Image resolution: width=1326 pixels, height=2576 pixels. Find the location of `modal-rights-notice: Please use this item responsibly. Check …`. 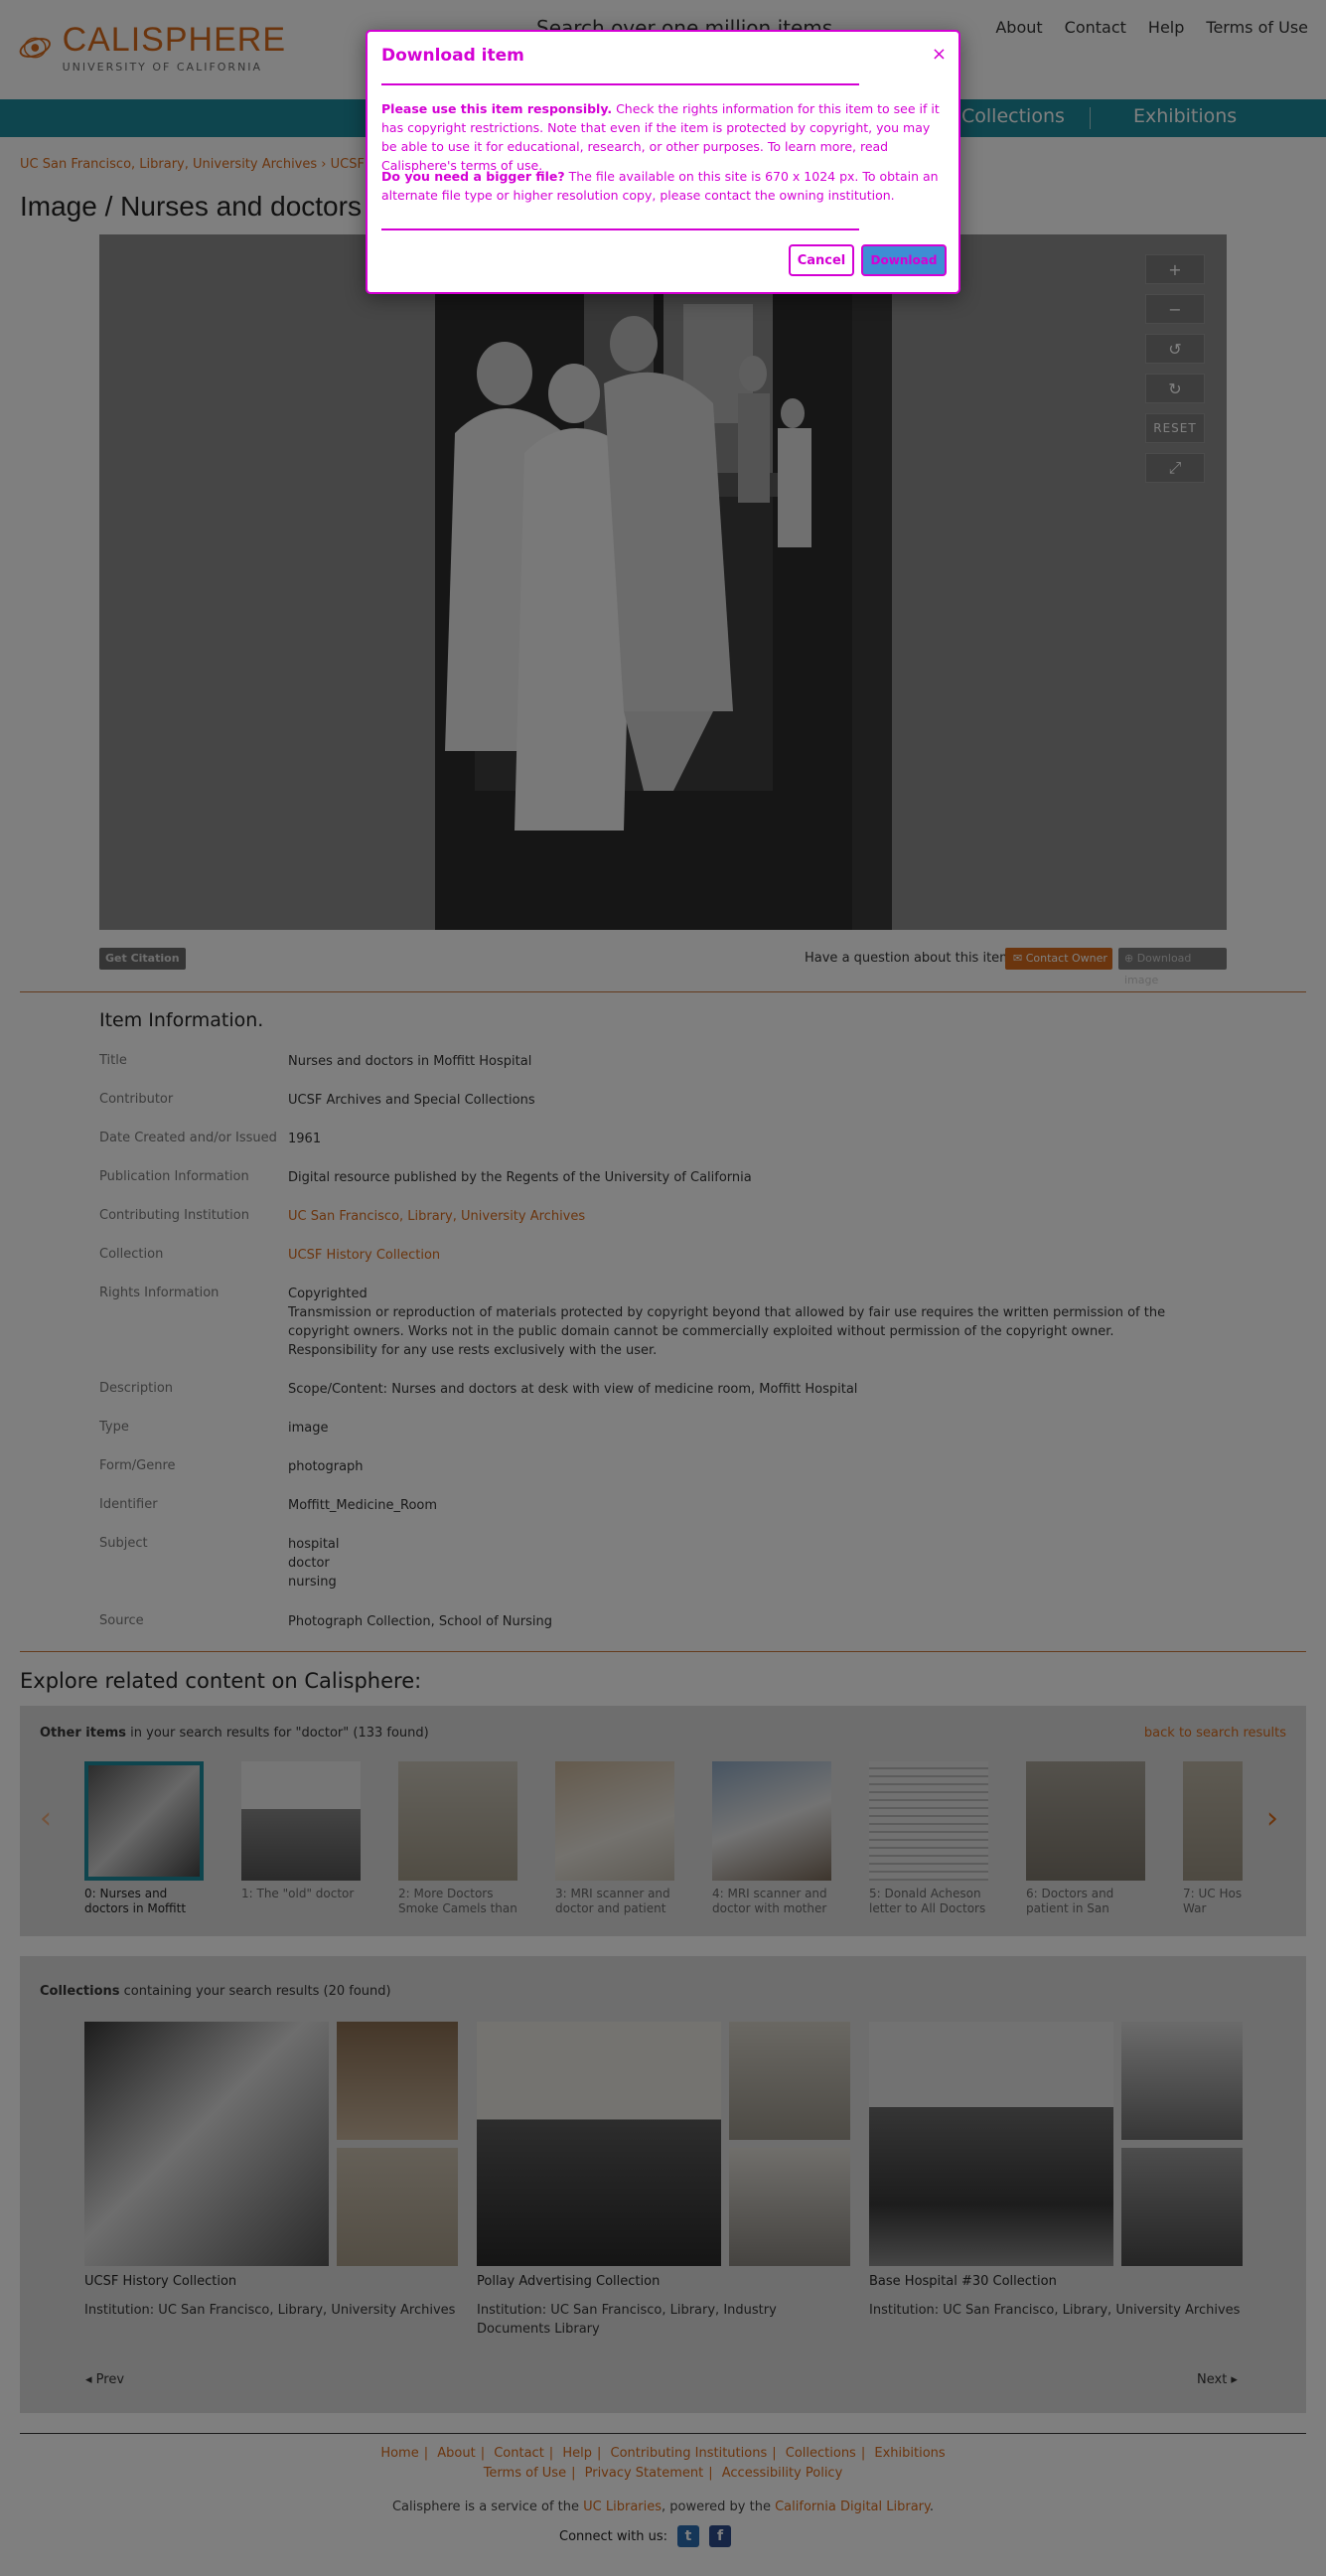

modal-rights-notice: Please use this item responsibly. Check … is located at coordinates (661, 137).